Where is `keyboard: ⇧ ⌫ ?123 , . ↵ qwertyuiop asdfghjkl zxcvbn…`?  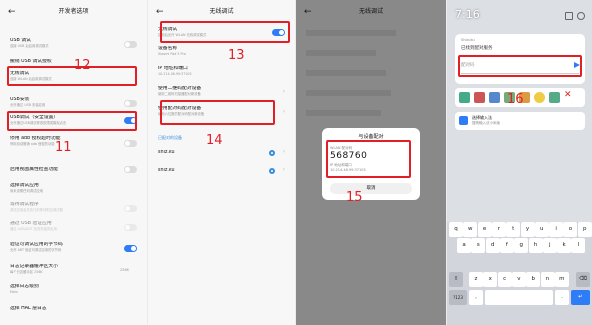 keyboard: ⇧ ⌫ ?123 , . ↵ qwertyuiop asdfghjkl zxcvbn… is located at coordinates (519, 273).